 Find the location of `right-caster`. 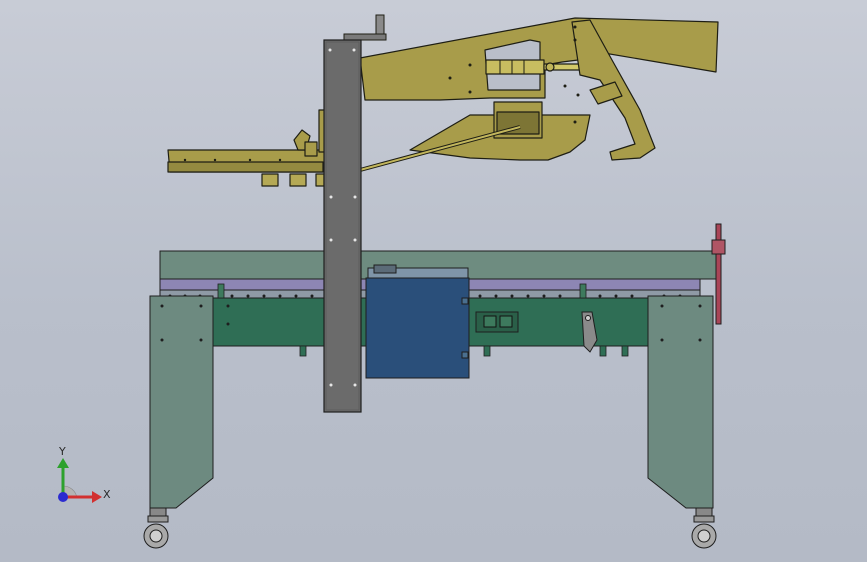

right-caster is located at coordinates (704, 528).